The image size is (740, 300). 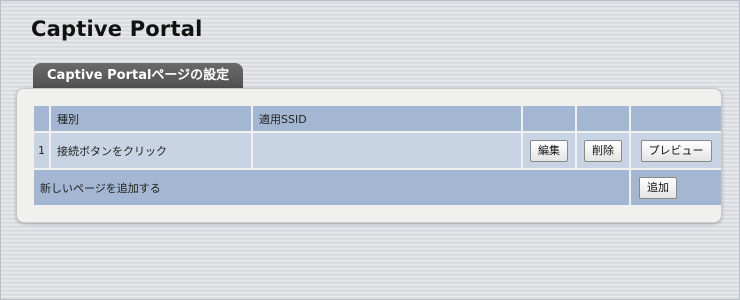 I want to click on column-header-preview, so click(x=676, y=118).